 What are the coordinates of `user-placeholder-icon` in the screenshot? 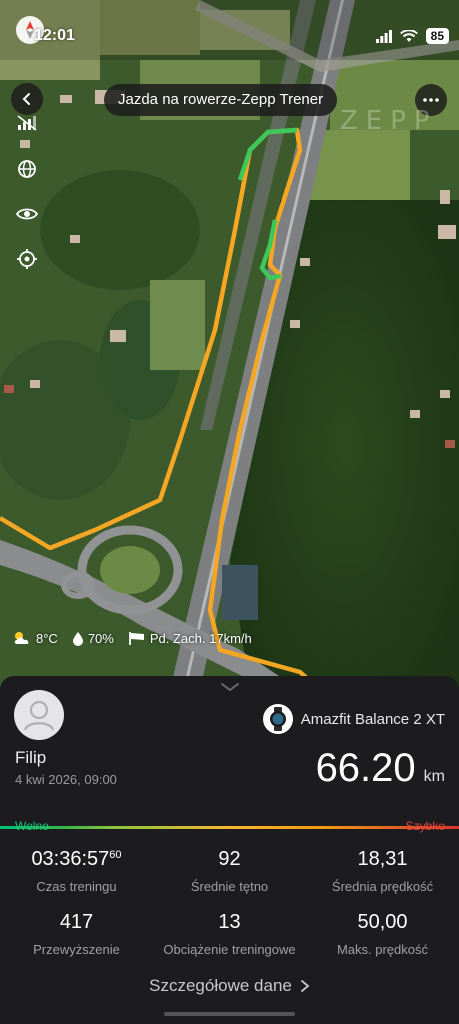 It's located at (39, 715).